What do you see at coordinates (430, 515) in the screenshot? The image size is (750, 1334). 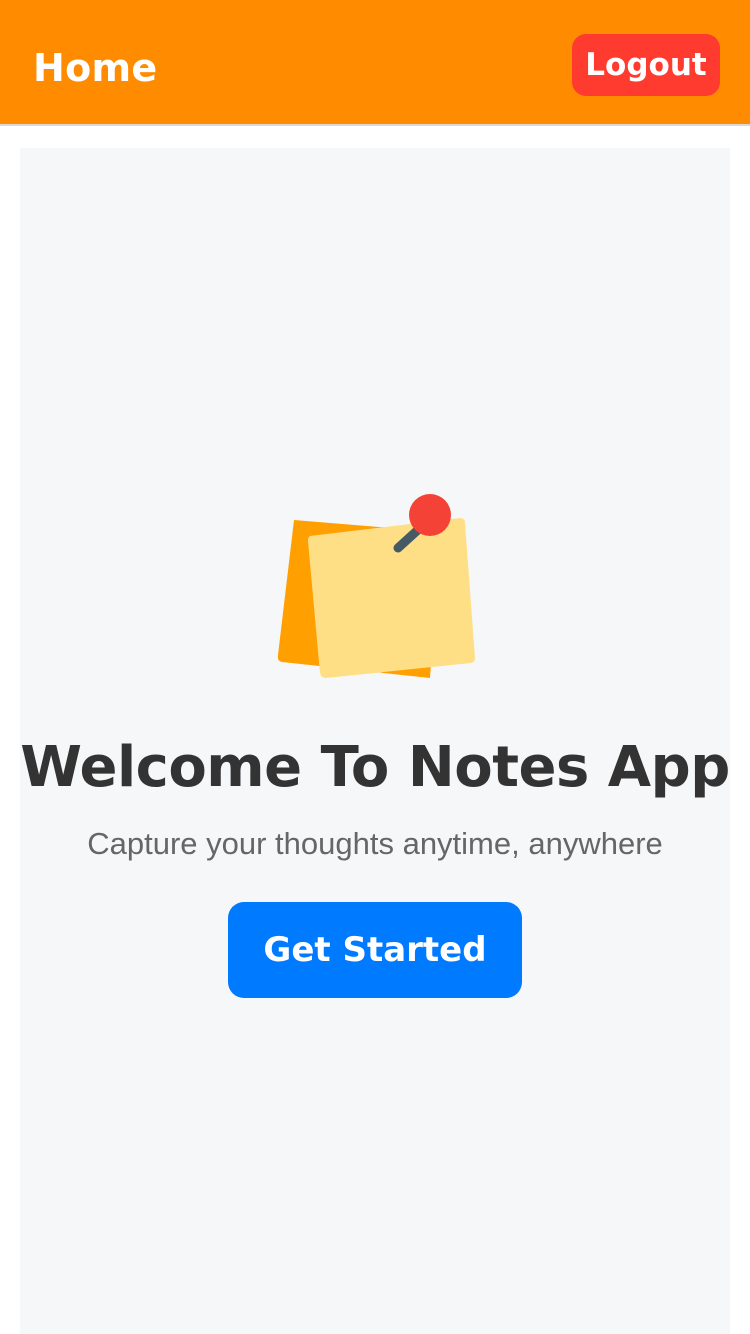 I see `pin-head-shape` at bounding box center [430, 515].